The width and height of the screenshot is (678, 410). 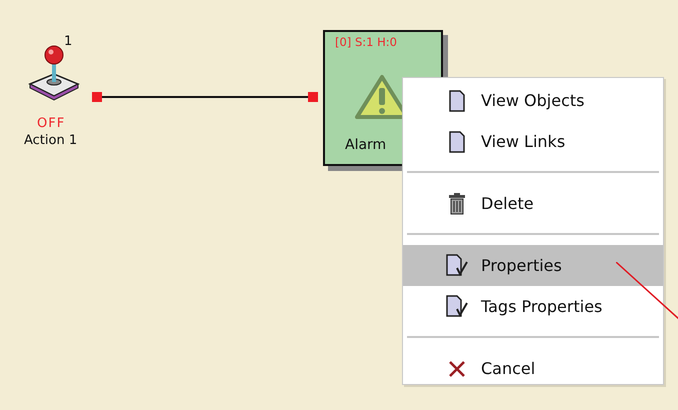 What do you see at coordinates (533, 306) in the screenshot?
I see `menu-item: Tags Properties` at bounding box center [533, 306].